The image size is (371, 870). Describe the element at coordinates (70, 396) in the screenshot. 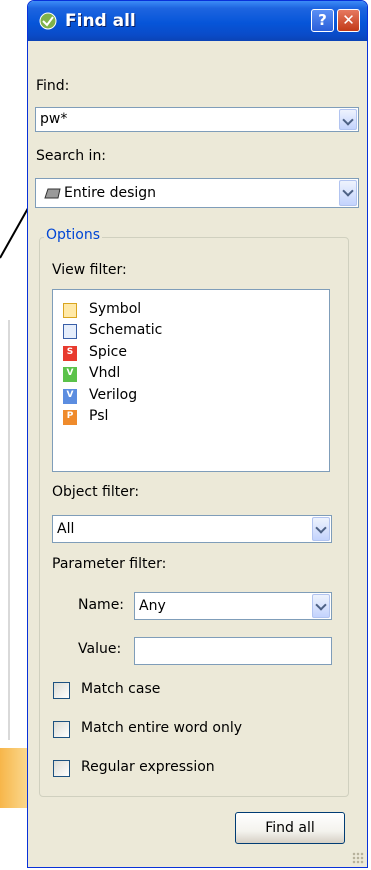

I see `verilog-icon: V` at that location.